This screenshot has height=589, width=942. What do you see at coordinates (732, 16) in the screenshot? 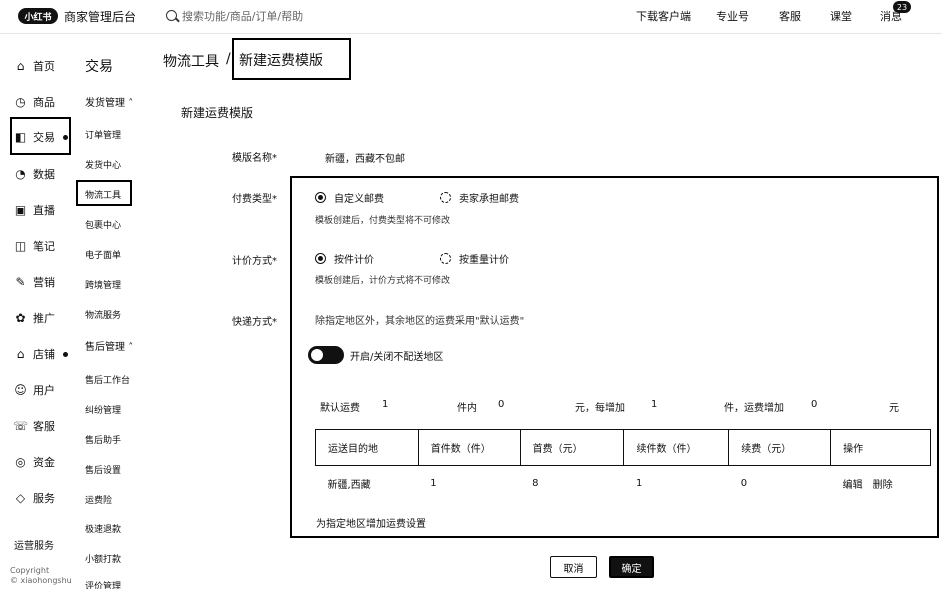
I see `pro-account-link: 专业号` at bounding box center [732, 16].